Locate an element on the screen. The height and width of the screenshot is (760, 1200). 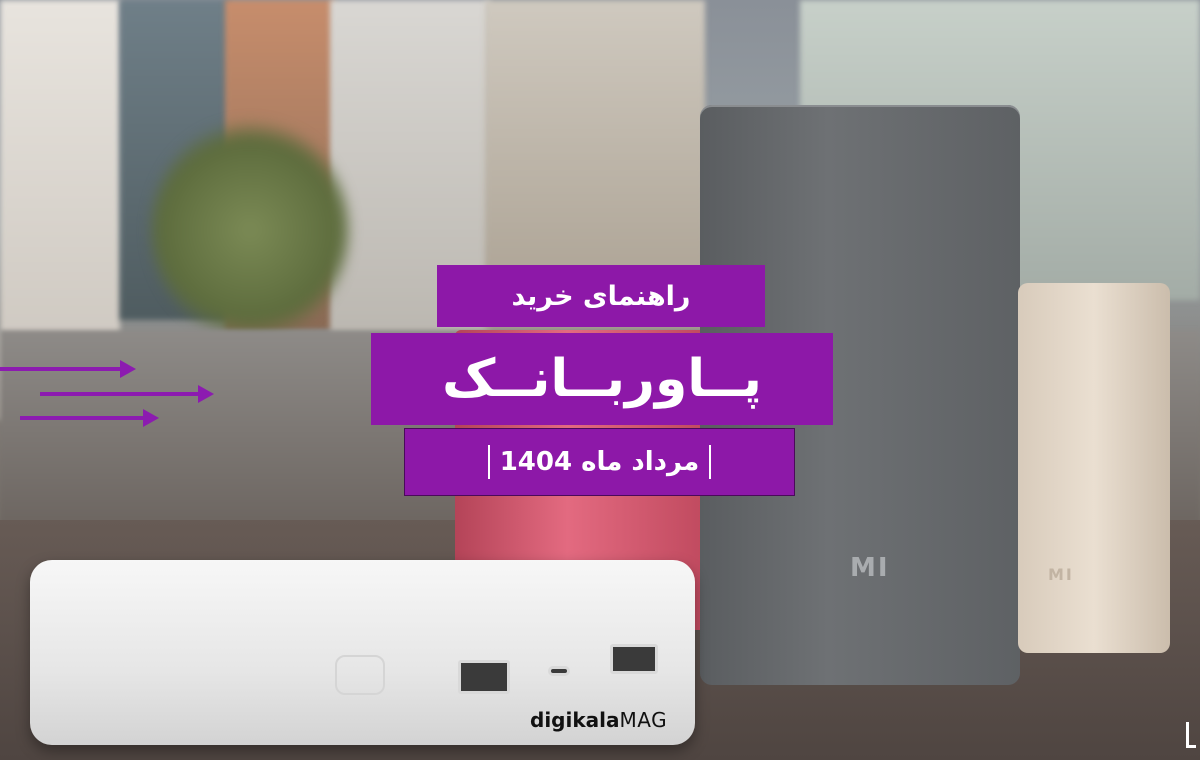
brand-name: digikala is located at coordinates (575, 720).